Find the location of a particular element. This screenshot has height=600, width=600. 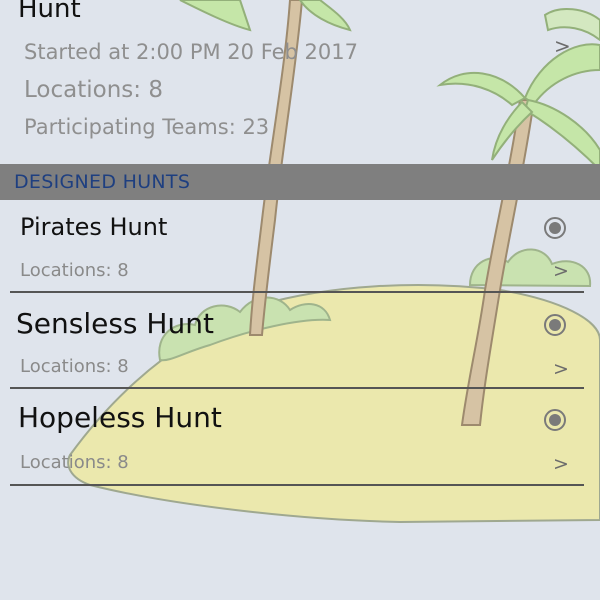

hunt-name: Hopeless Hunt is located at coordinates (120, 417).